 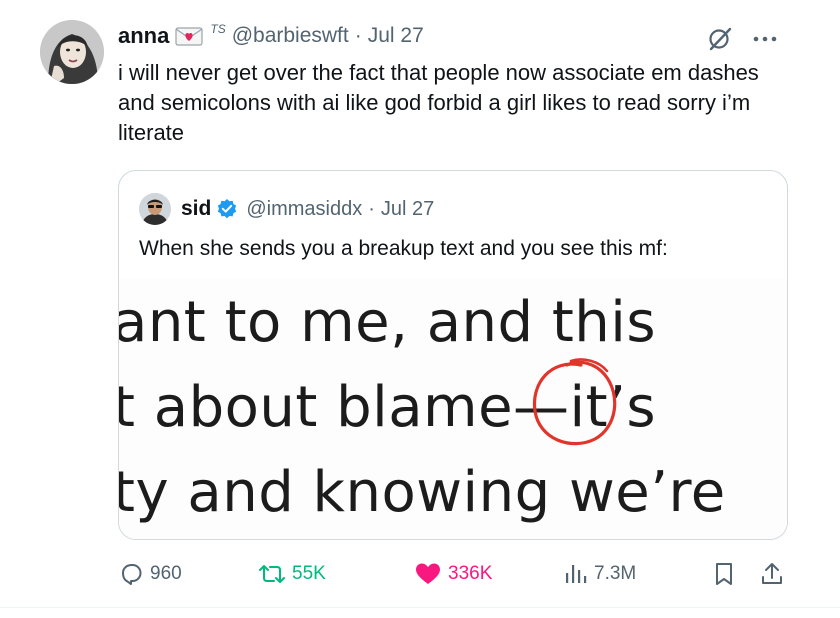 I want to click on red-circle-annotation, so click(x=574, y=402).